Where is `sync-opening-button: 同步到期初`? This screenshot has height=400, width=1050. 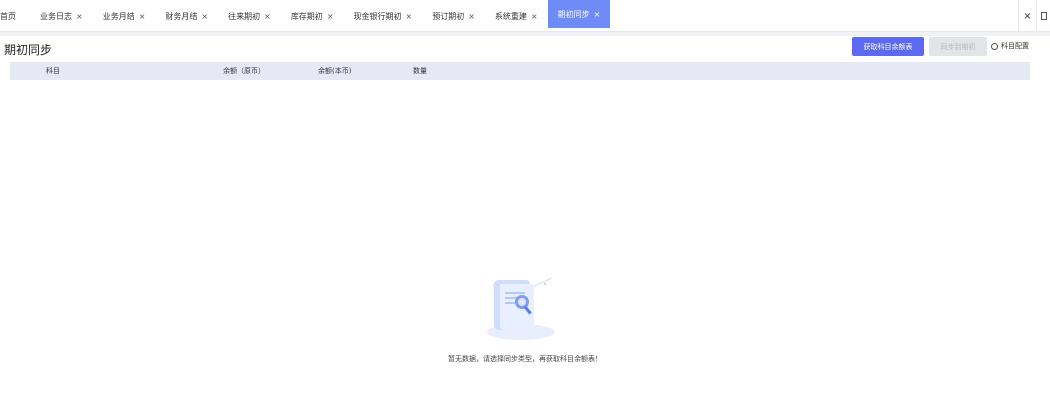
sync-opening-button: 同步到期初 is located at coordinates (958, 46).